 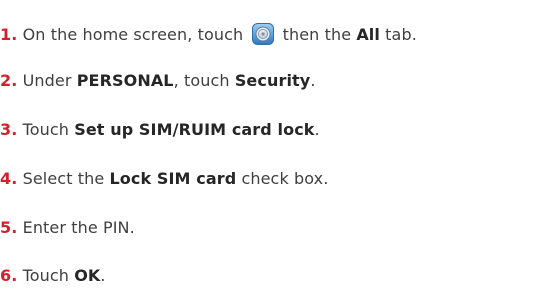 I want to click on security-label: Security, so click(x=272, y=80).